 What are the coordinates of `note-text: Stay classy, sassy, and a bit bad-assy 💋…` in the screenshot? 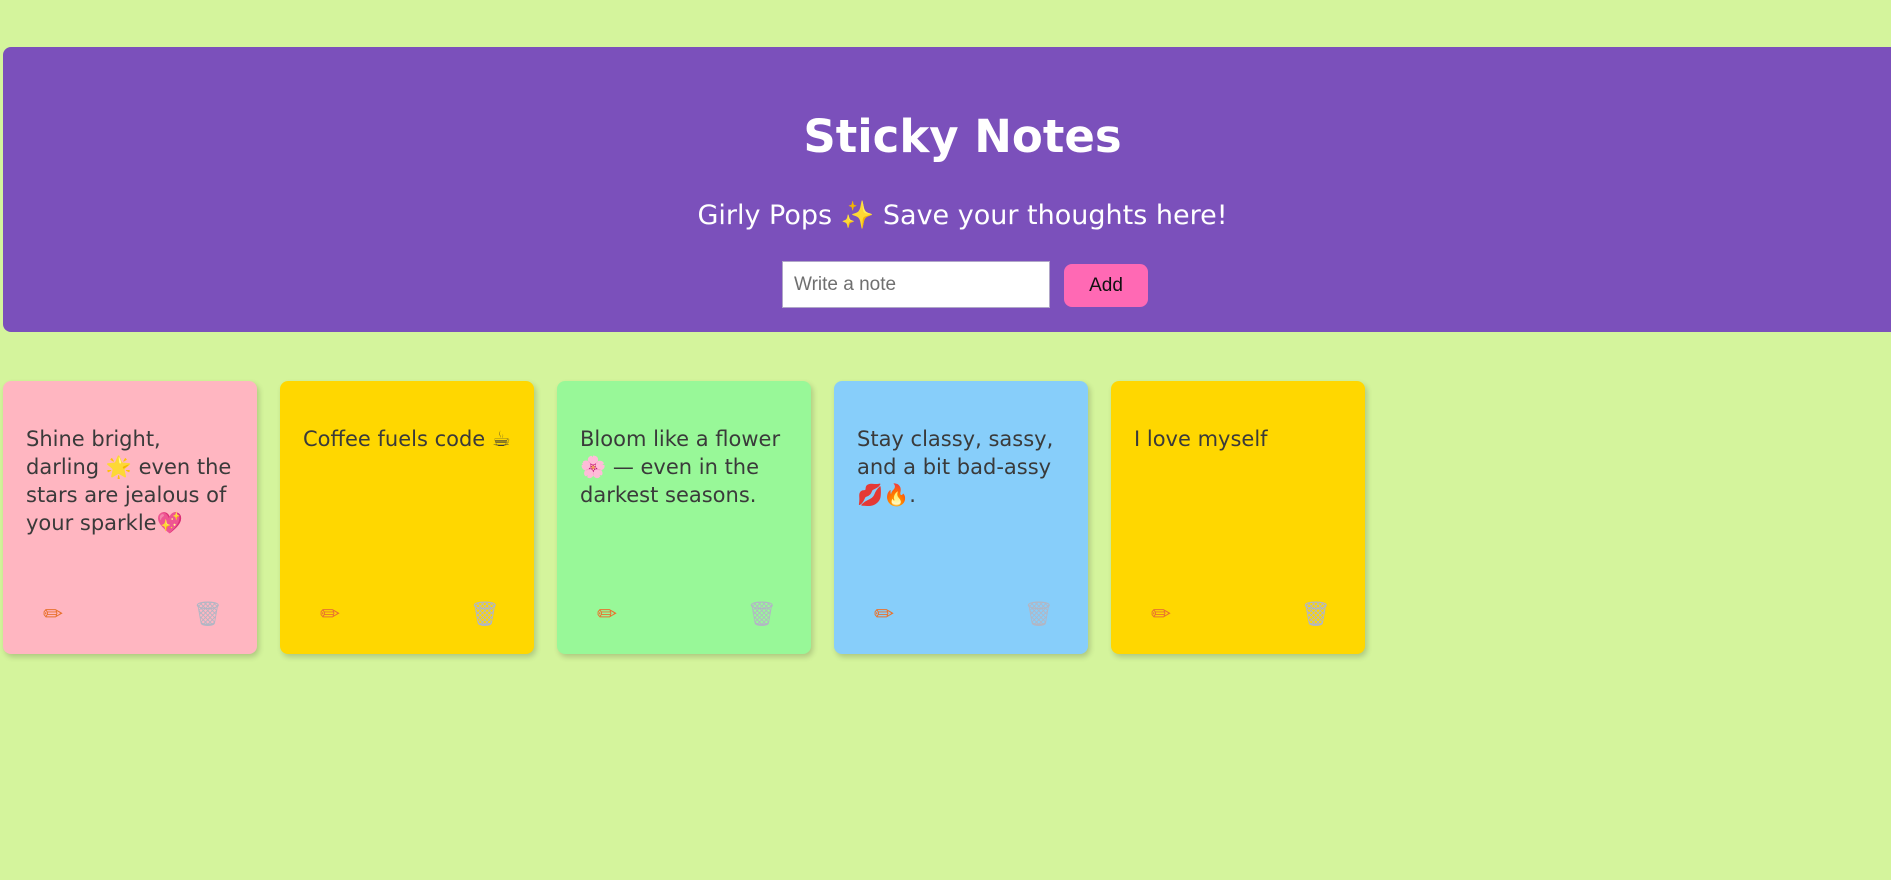 It's located at (958, 467).